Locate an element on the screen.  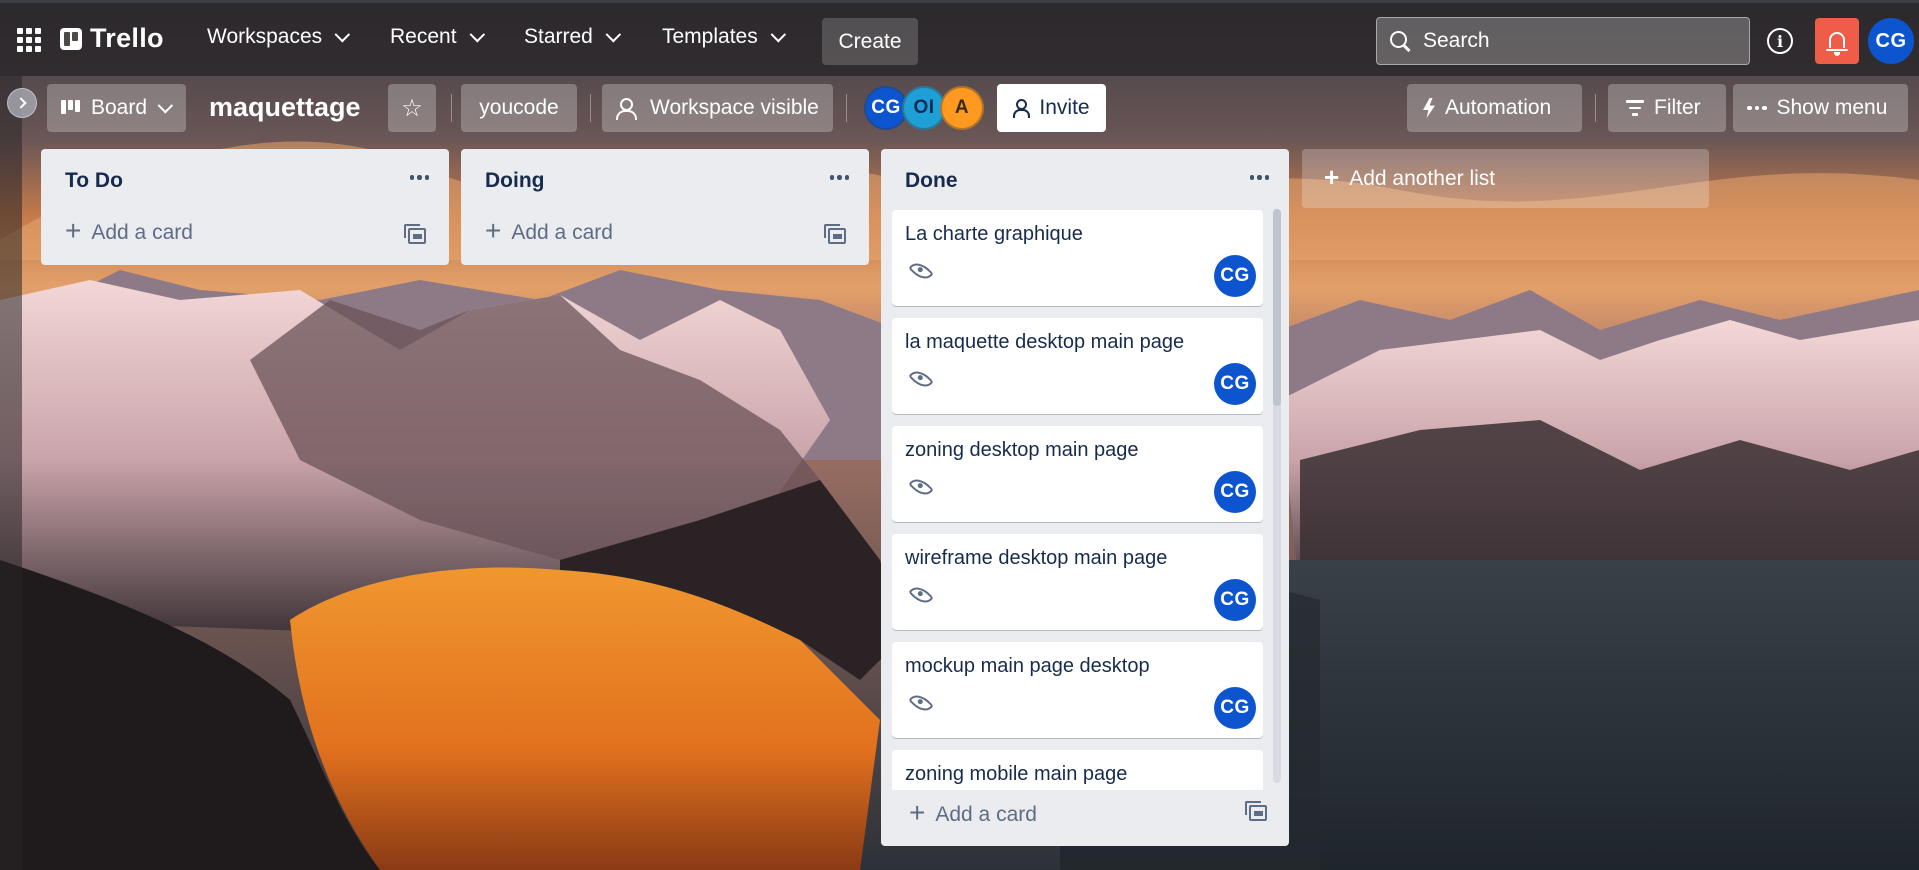
trello-logo-icon is located at coordinates (71, 38).